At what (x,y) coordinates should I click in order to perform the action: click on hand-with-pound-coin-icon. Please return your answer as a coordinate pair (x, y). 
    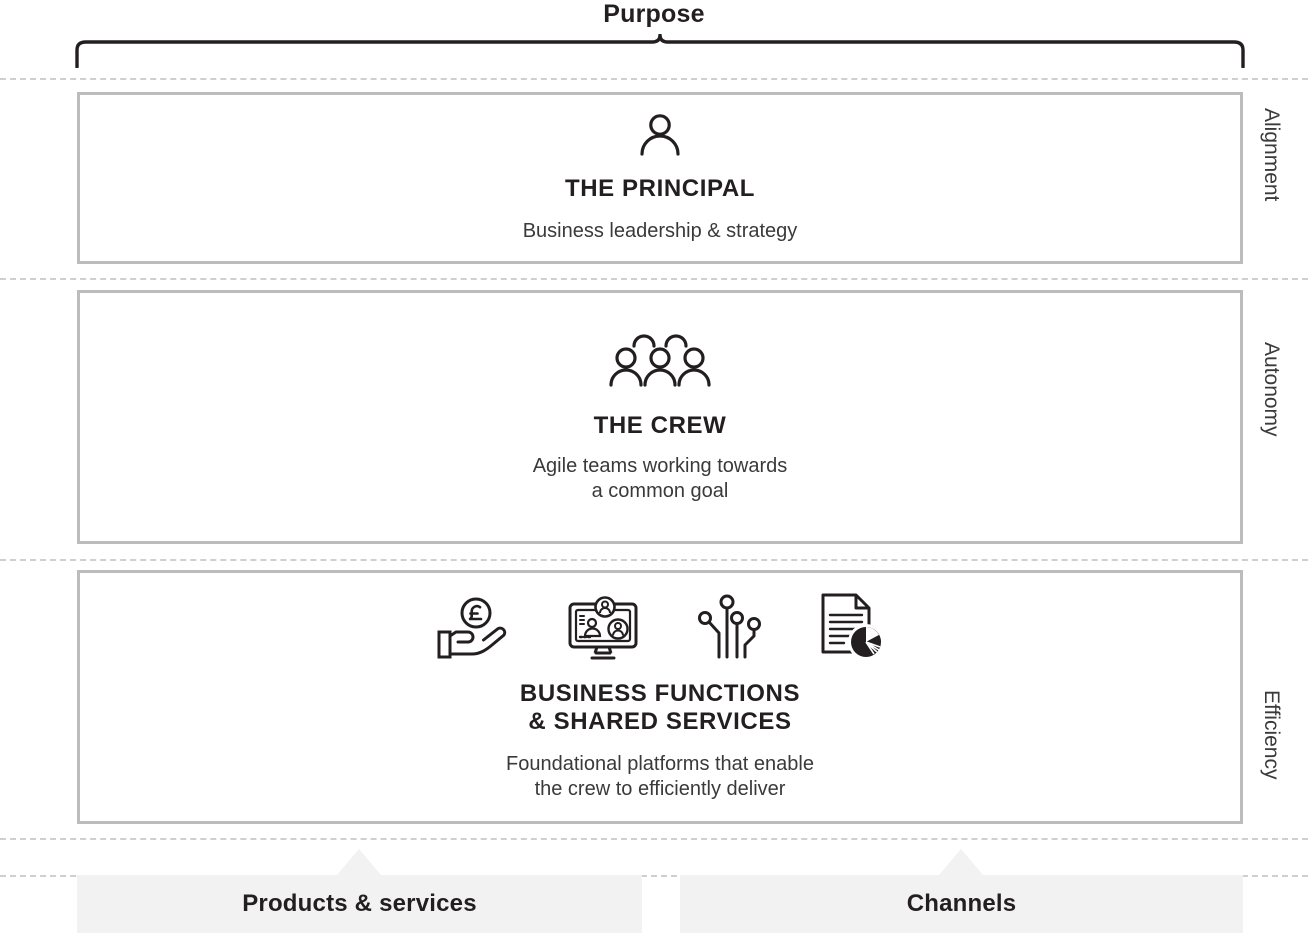
    Looking at the image, I should click on (473, 628).